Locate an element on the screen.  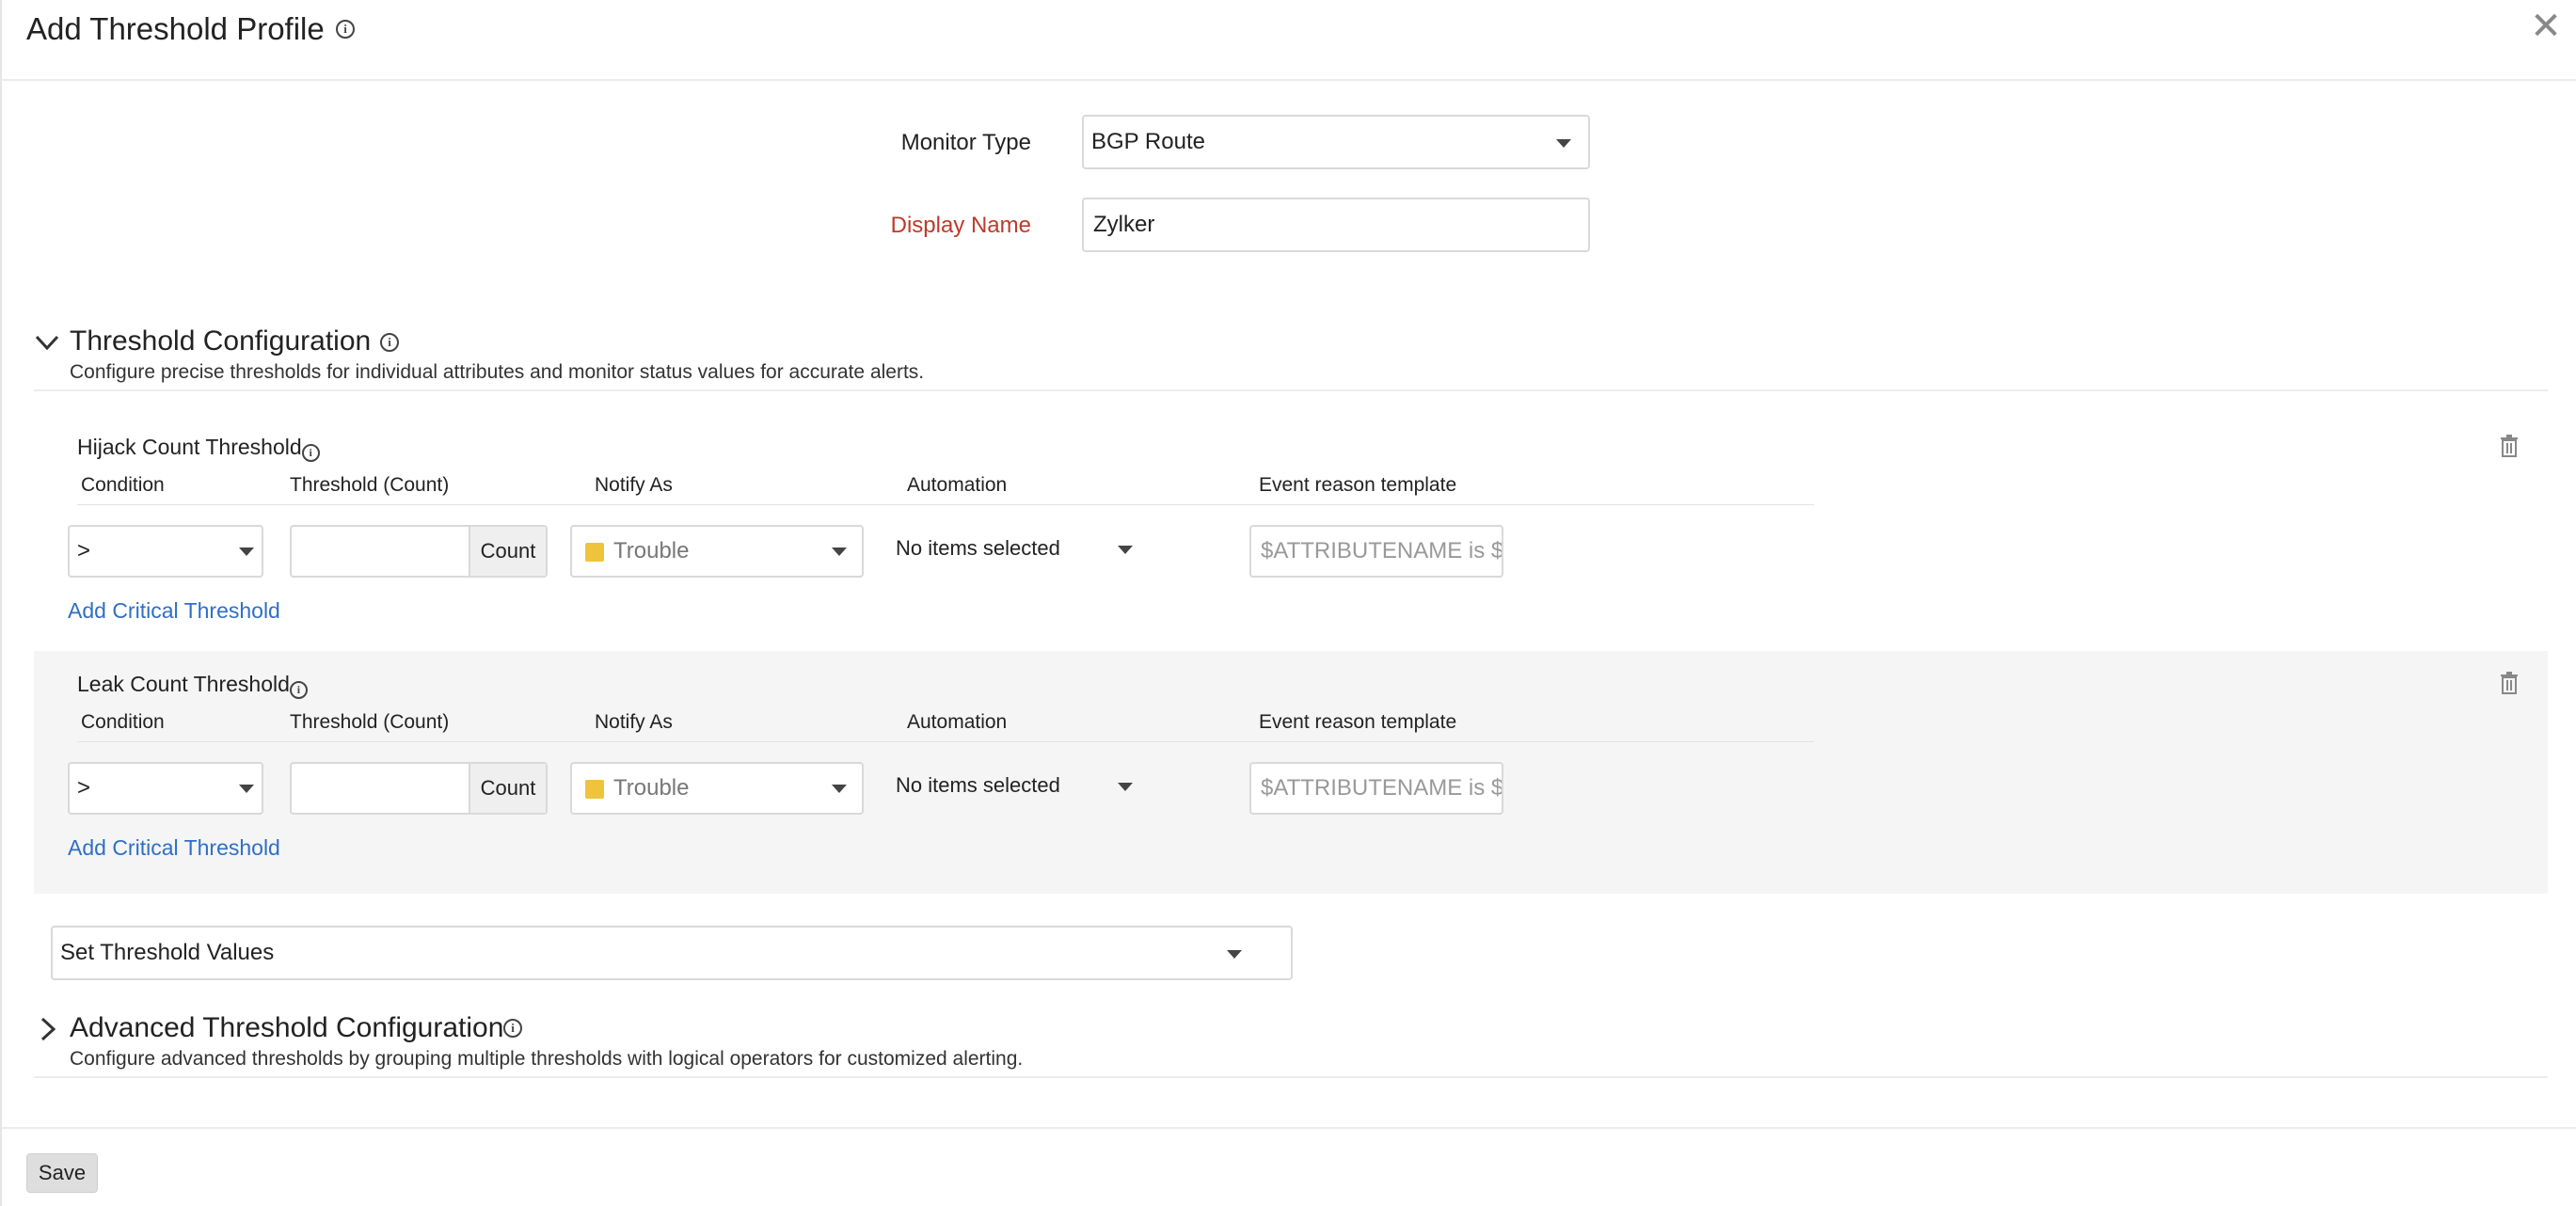
display-name-input: Zylker is located at coordinates (1336, 225).